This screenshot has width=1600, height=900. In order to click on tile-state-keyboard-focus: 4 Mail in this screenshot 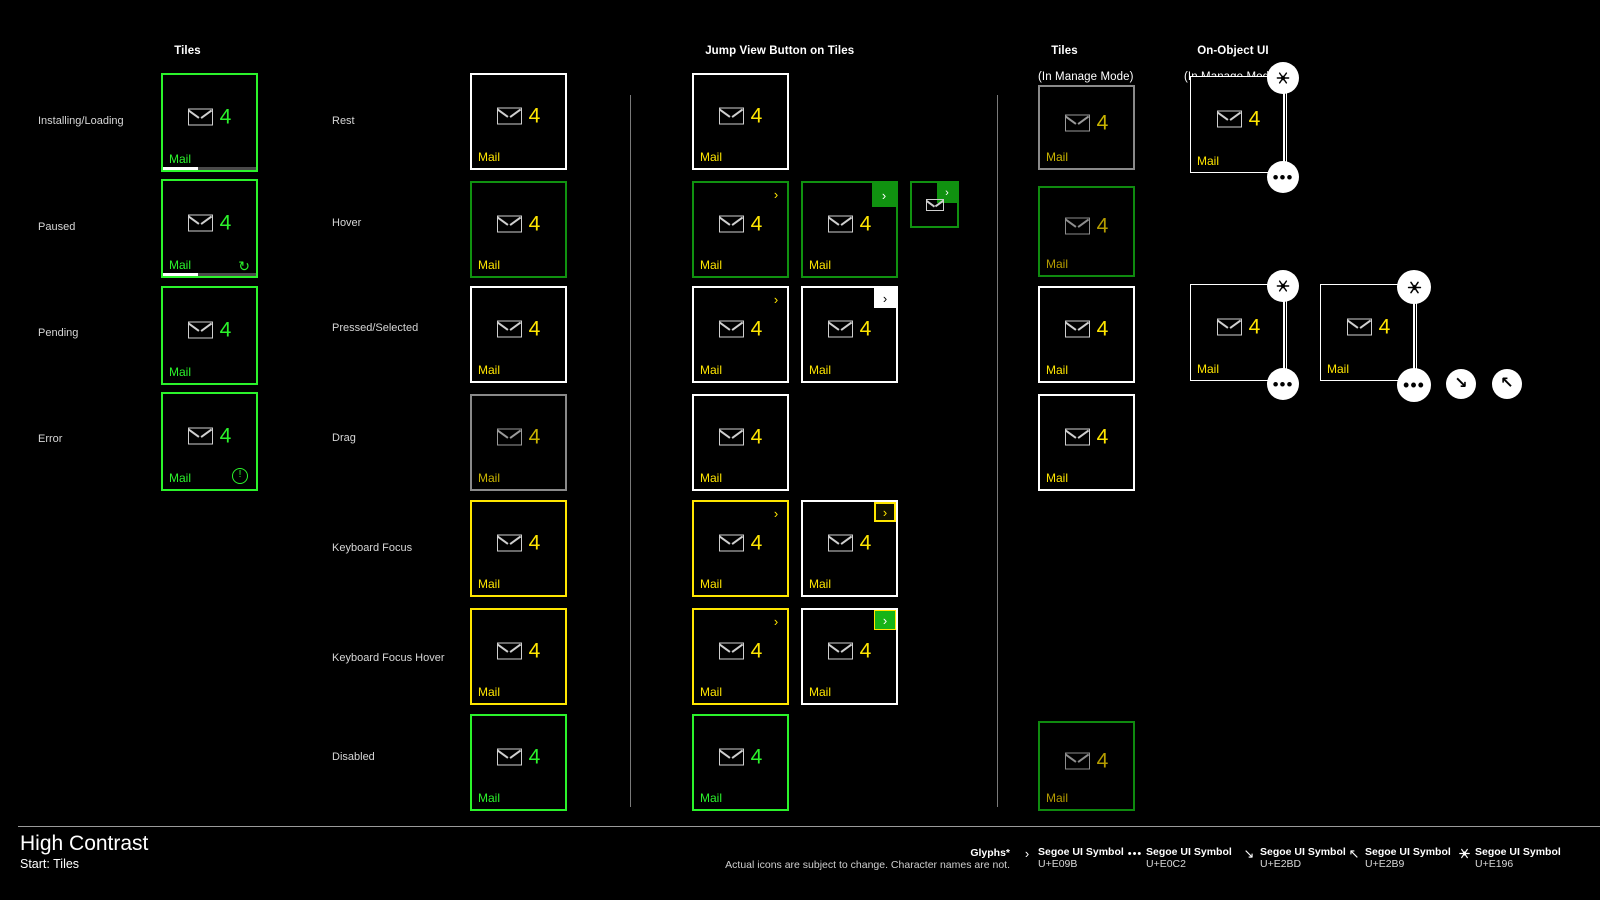, I will do `click(518, 548)`.